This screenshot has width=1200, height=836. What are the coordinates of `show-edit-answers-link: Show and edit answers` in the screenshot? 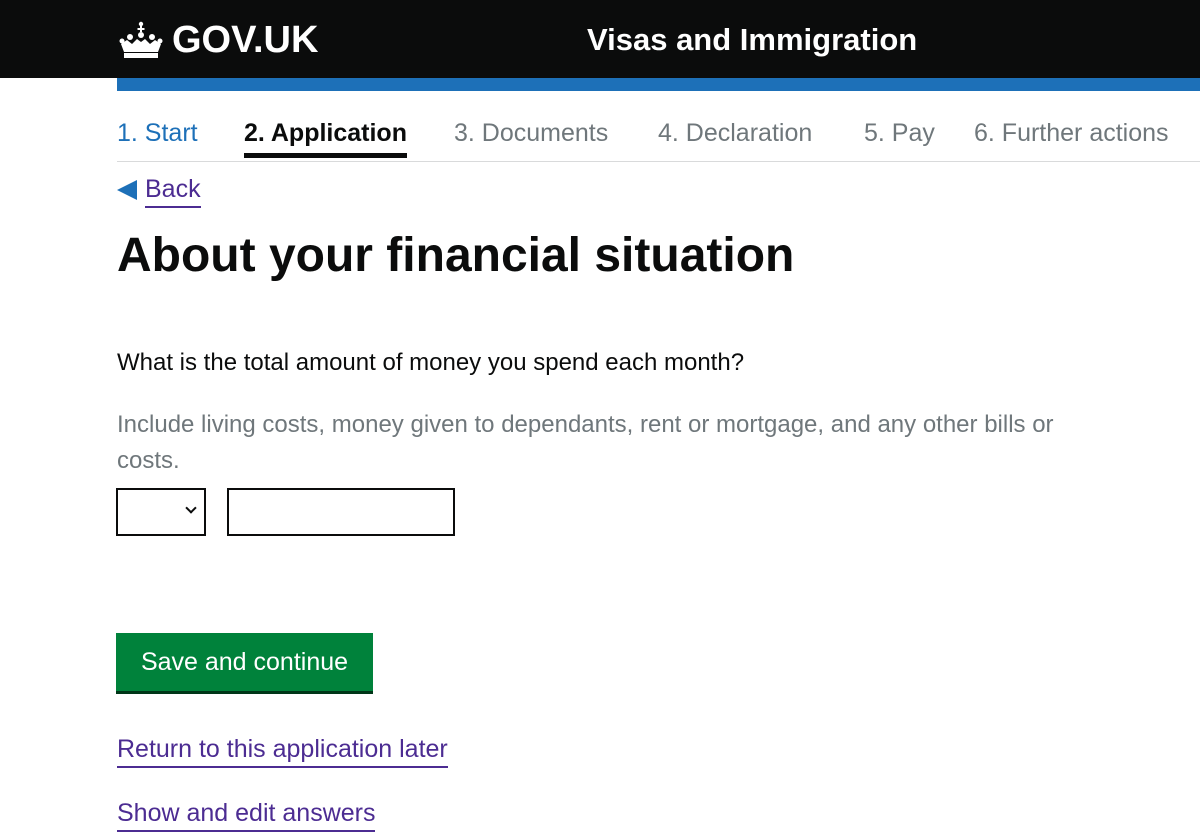 It's located at (246, 814).